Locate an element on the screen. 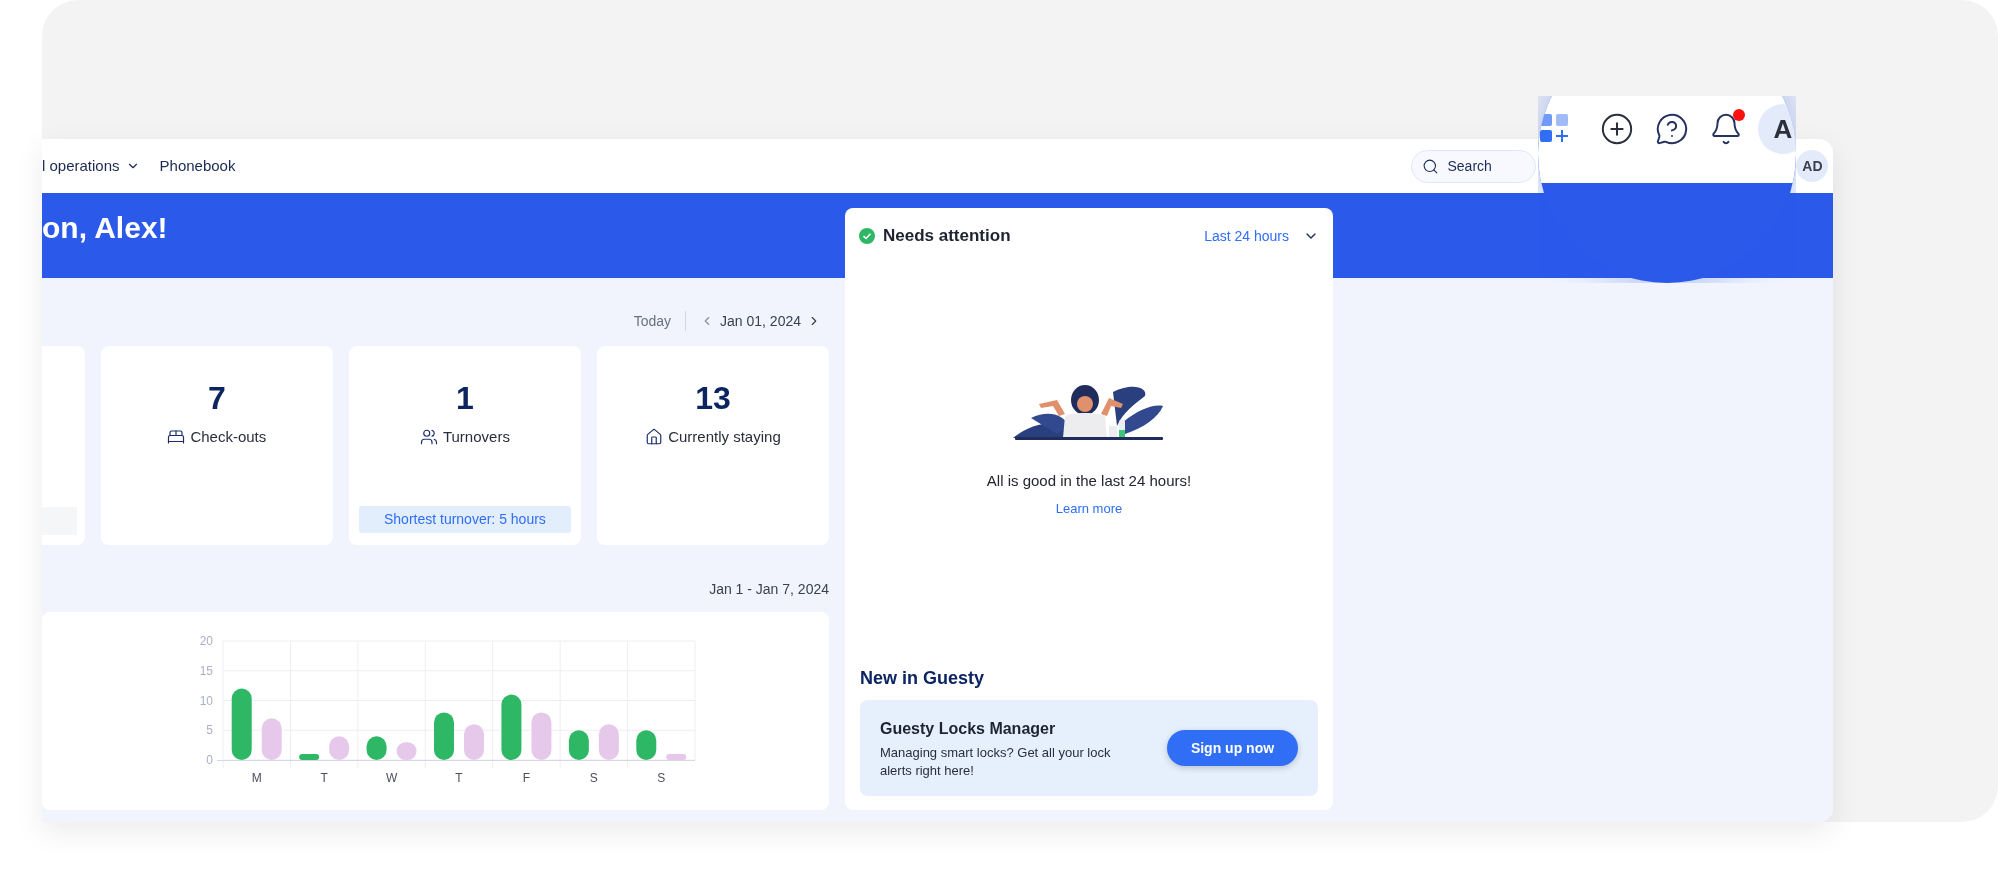 The image size is (1998, 880). search-icon is located at coordinates (1431, 166).